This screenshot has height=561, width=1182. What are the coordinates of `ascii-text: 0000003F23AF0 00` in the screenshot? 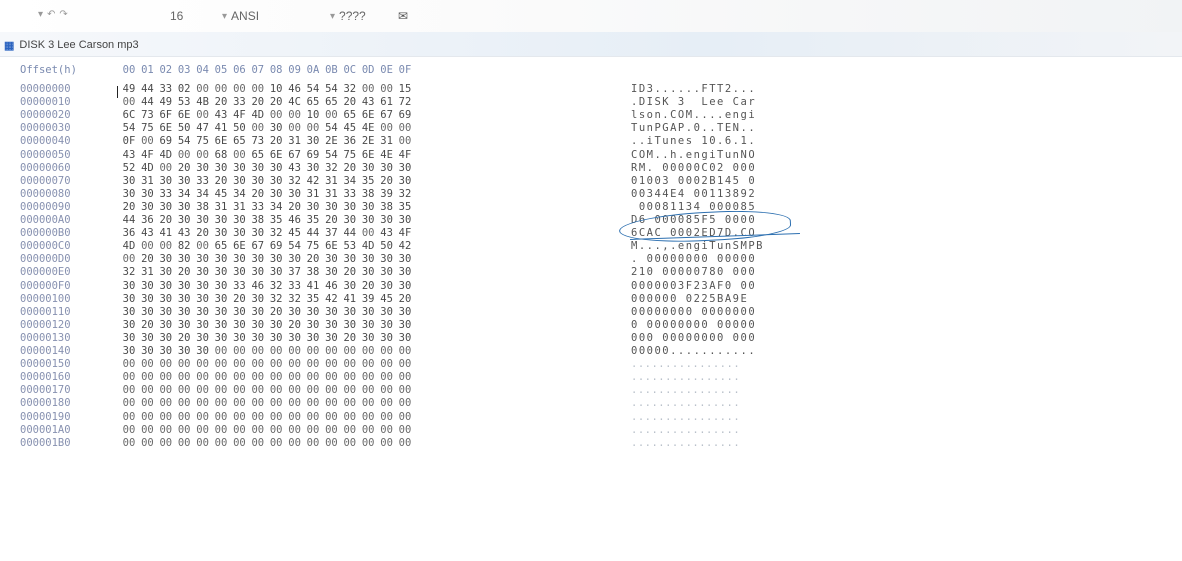 It's located at (693, 286).